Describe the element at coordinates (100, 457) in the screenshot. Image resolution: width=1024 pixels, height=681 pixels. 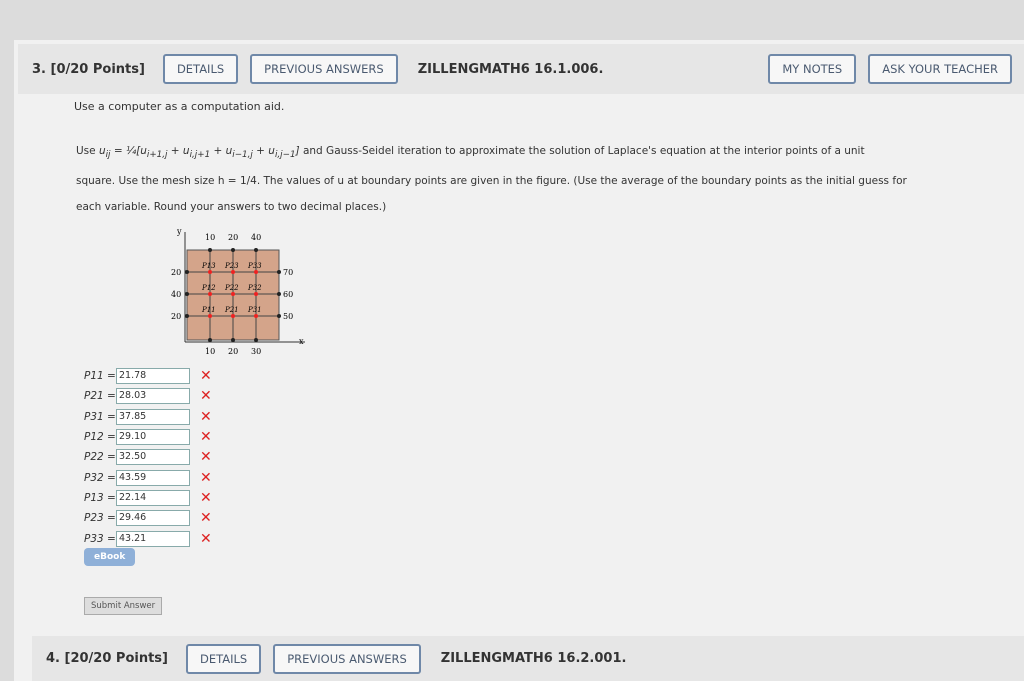
I see `answer-label: P22 =` at that location.